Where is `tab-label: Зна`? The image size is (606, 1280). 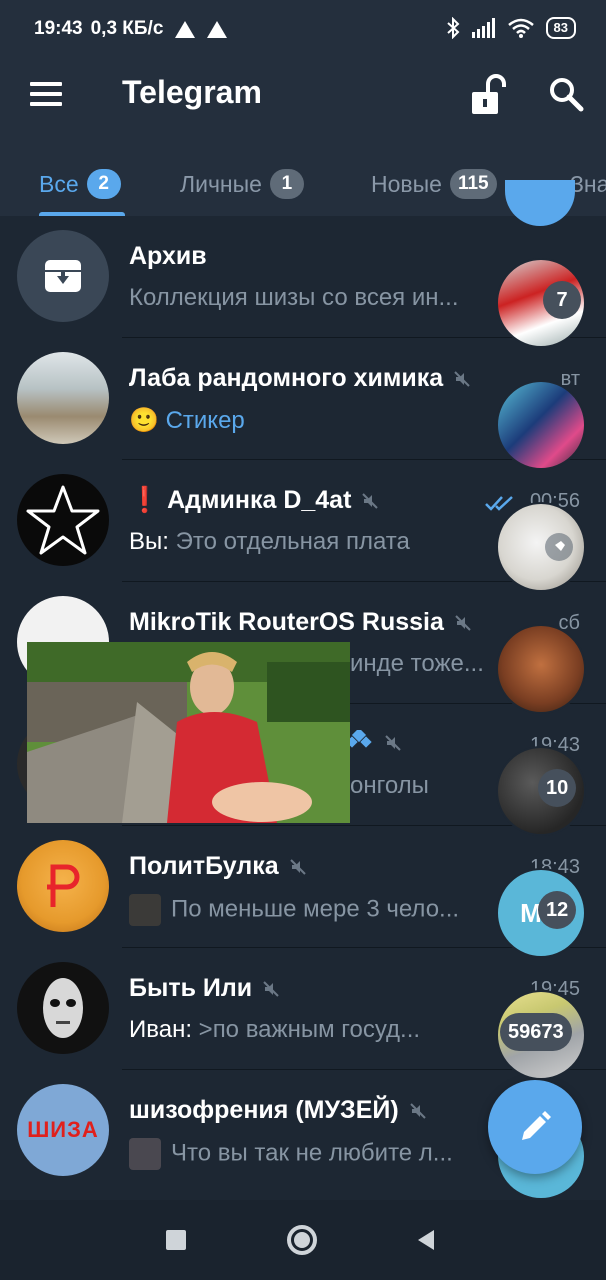
tab-label: Зна is located at coordinates (588, 183).